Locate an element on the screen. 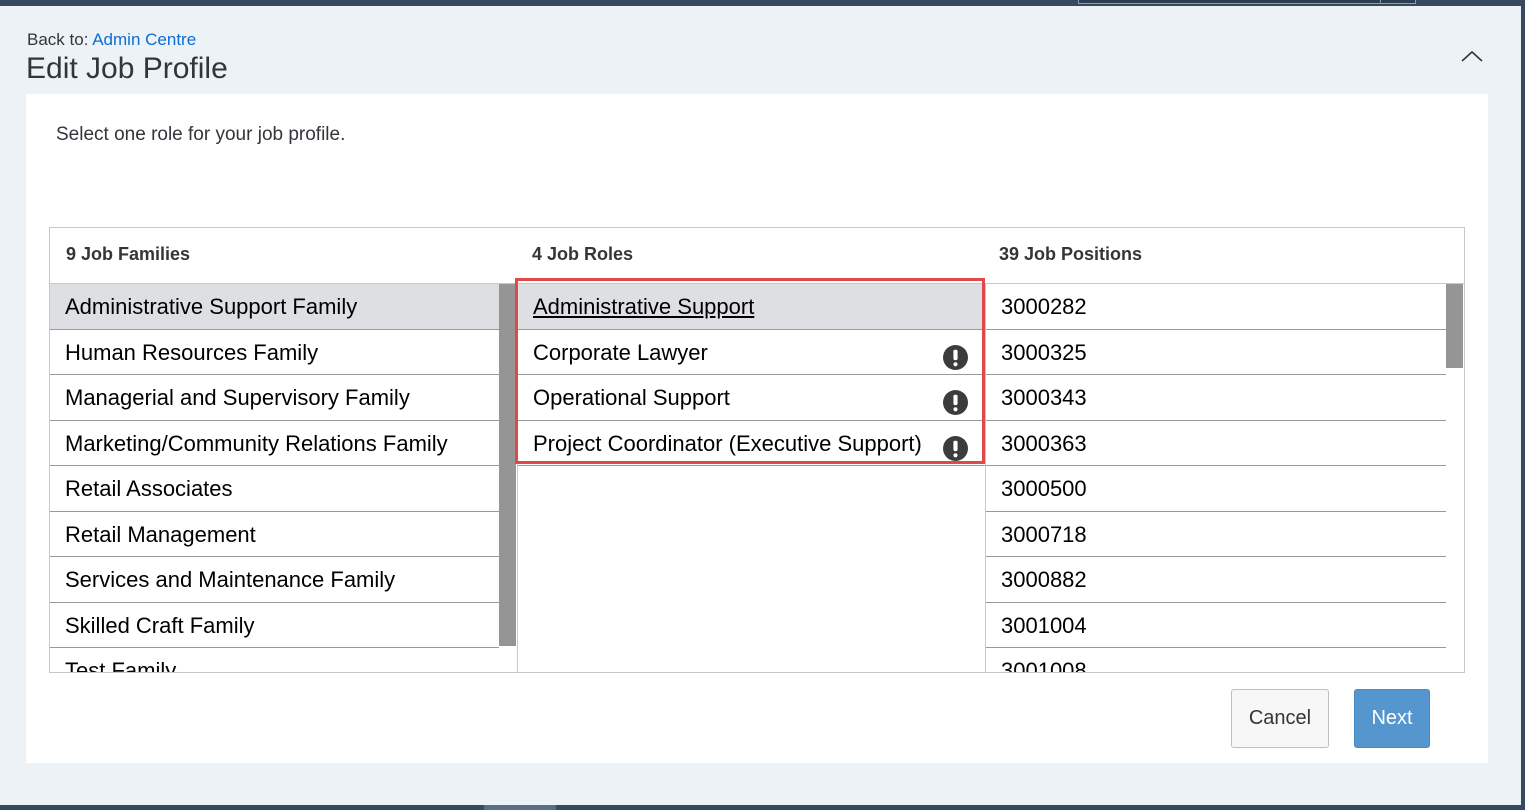  role-row: Project Coordinator (Executive Support) is located at coordinates (751, 443).